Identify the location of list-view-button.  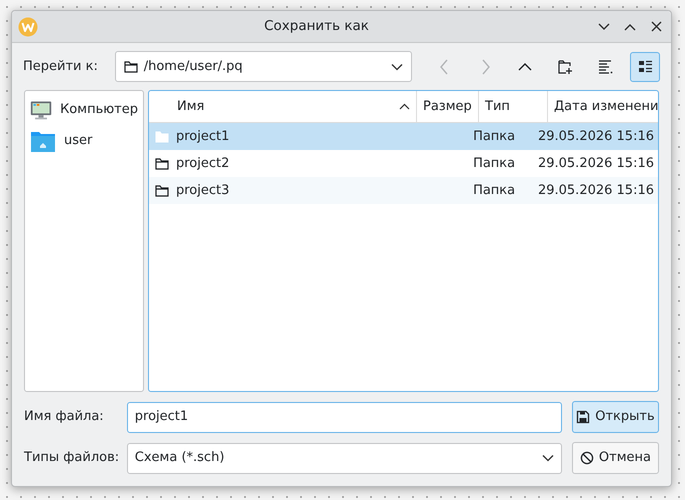
(645, 67).